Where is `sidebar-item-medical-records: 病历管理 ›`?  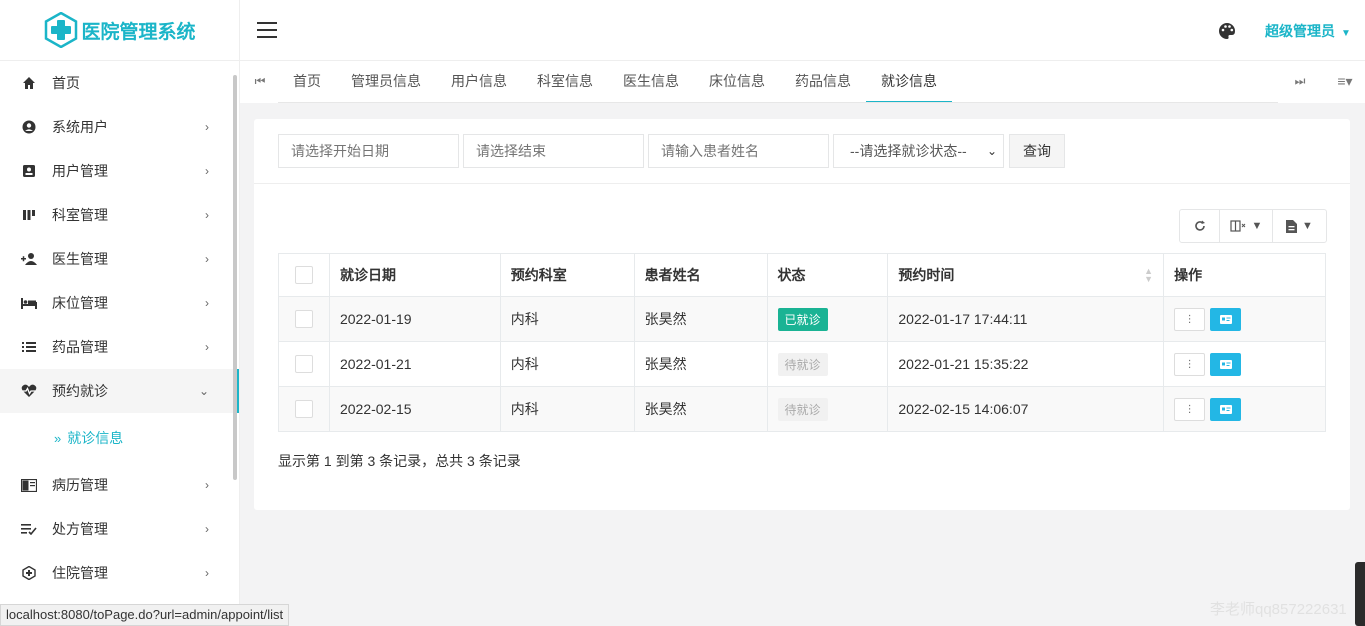 sidebar-item-medical-records: 病历管理 › is located at coordinates (119, 485).